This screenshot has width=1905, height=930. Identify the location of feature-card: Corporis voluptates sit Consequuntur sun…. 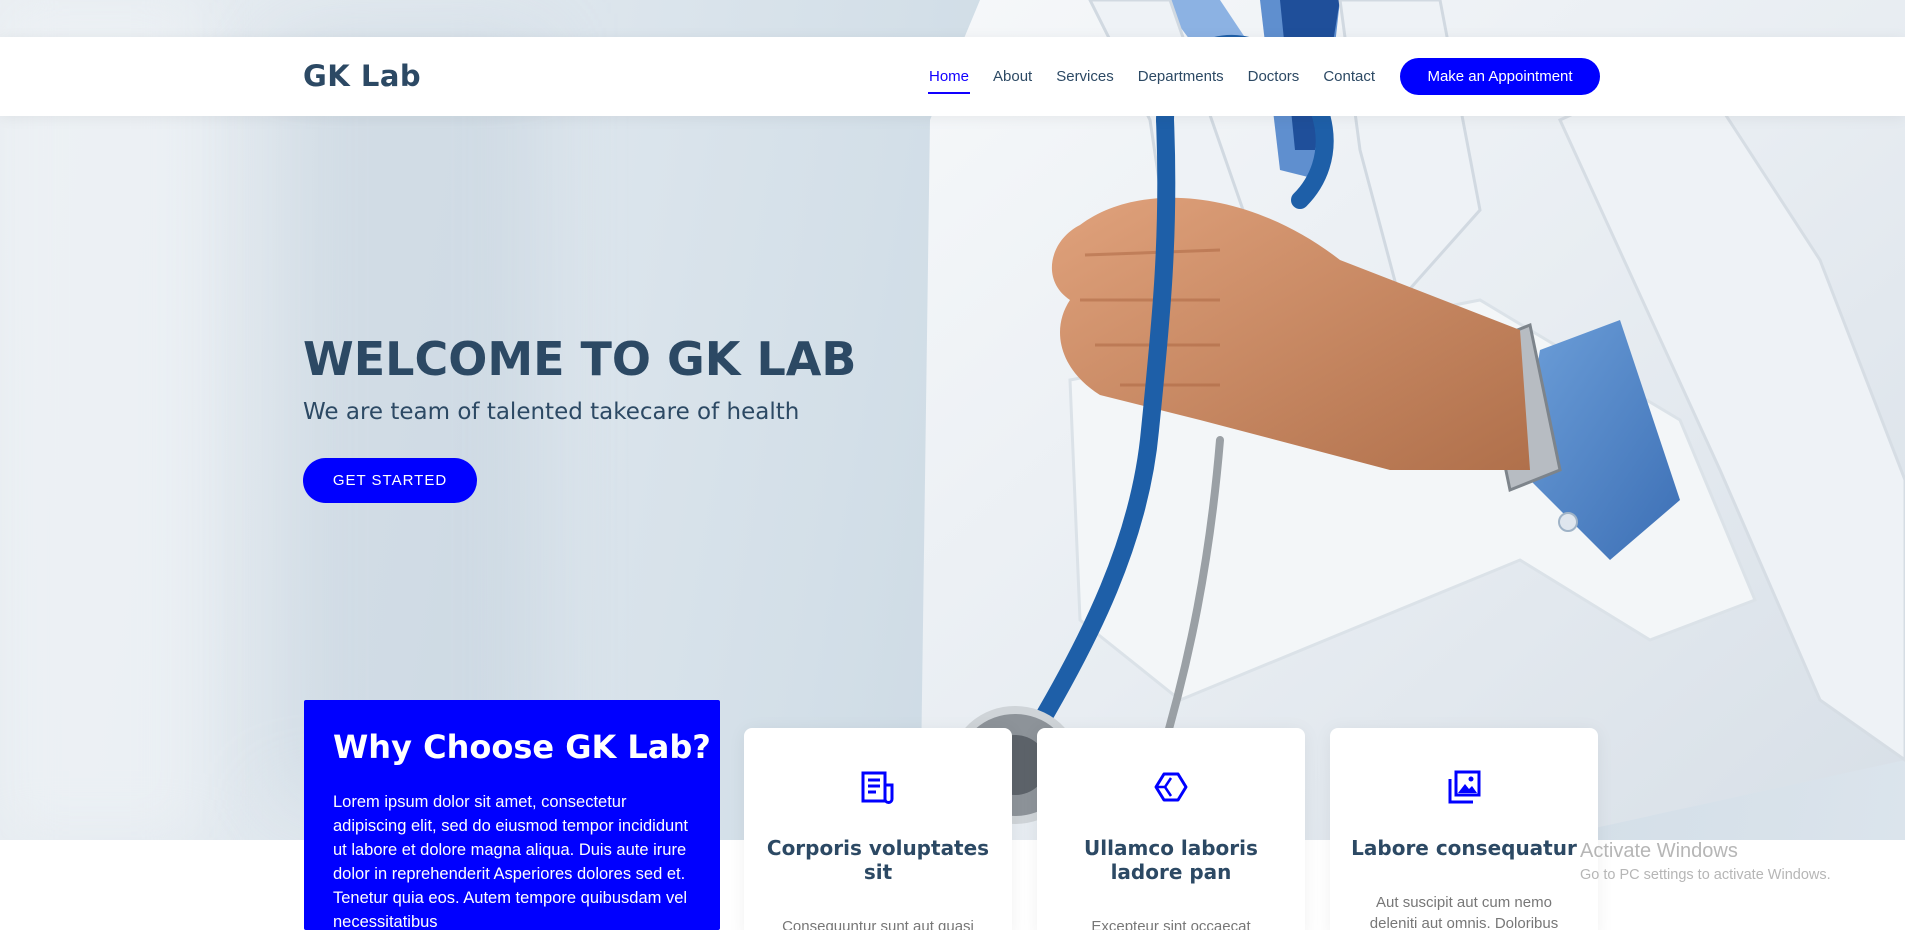
(878, 829).